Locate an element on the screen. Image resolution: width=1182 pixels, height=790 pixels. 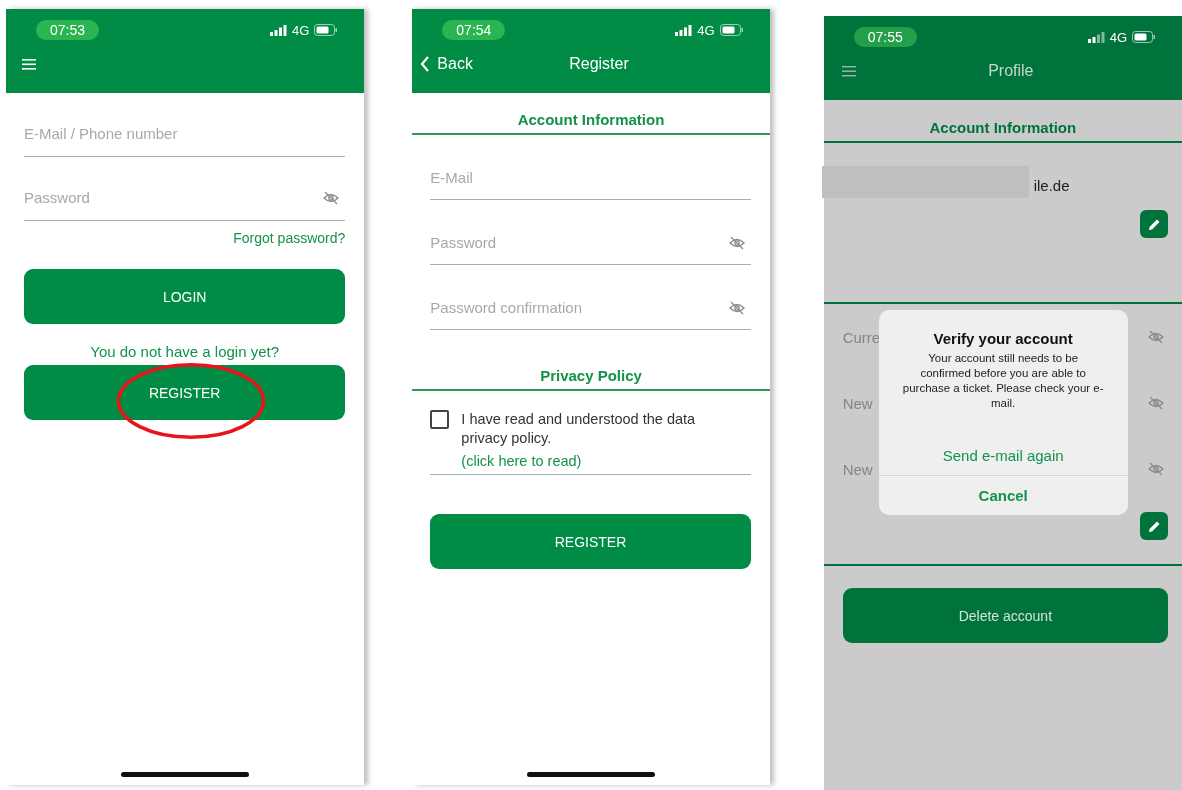
clock-time: 07:54 is located at coordinates (474, 30).